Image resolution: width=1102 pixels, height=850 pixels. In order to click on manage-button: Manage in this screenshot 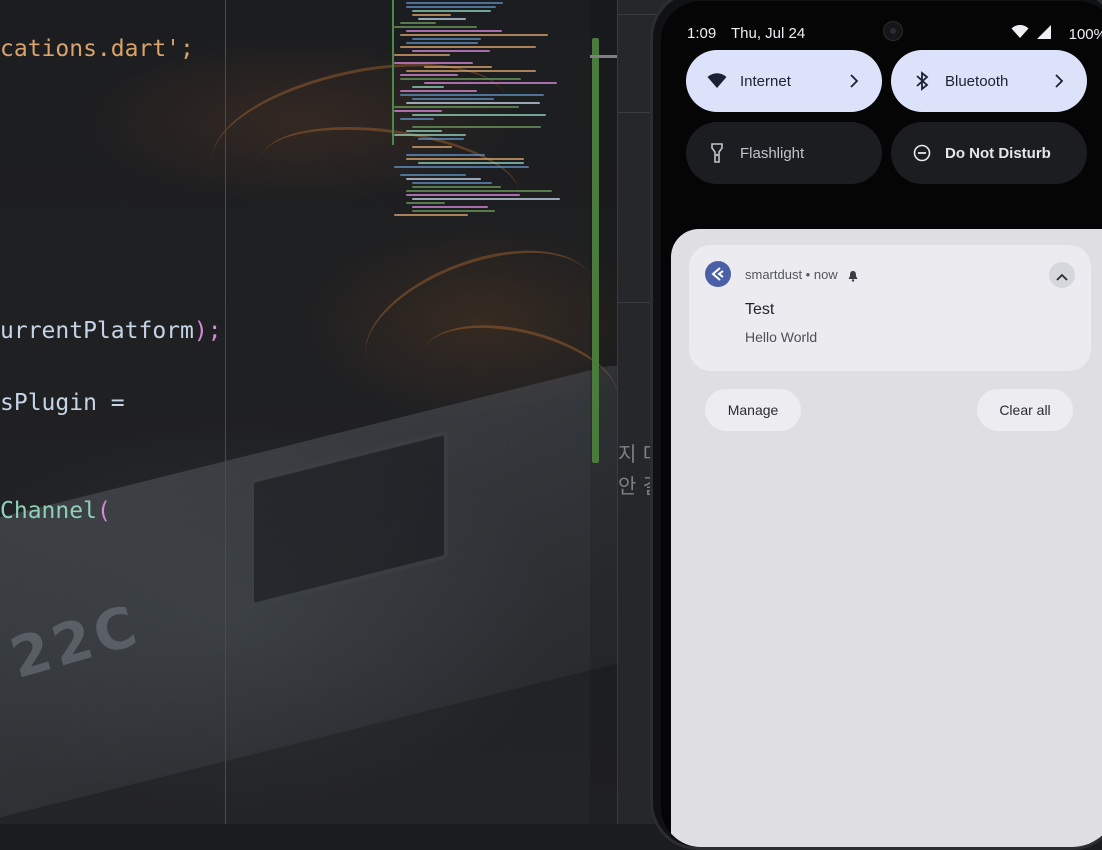, I will do `click(753, 410)`.